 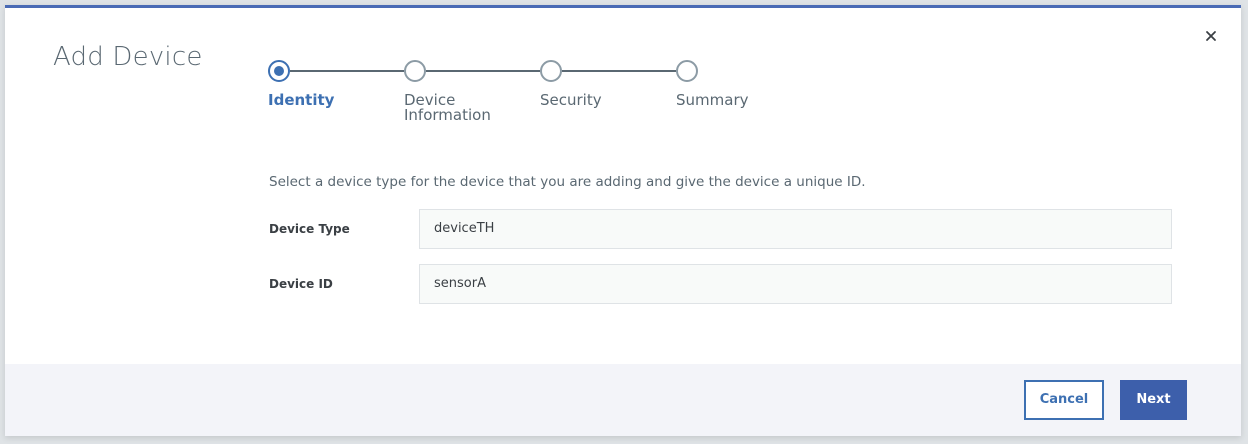 I want to click on step-active-icon, so click(x=279, y=71).